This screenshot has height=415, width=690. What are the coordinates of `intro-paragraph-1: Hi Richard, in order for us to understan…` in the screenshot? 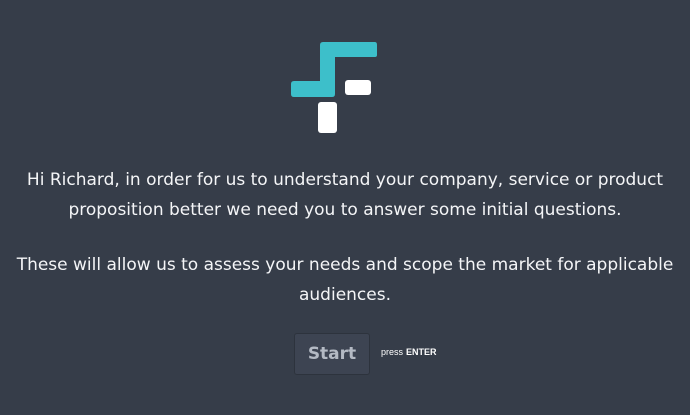 It's located at (345, 195).